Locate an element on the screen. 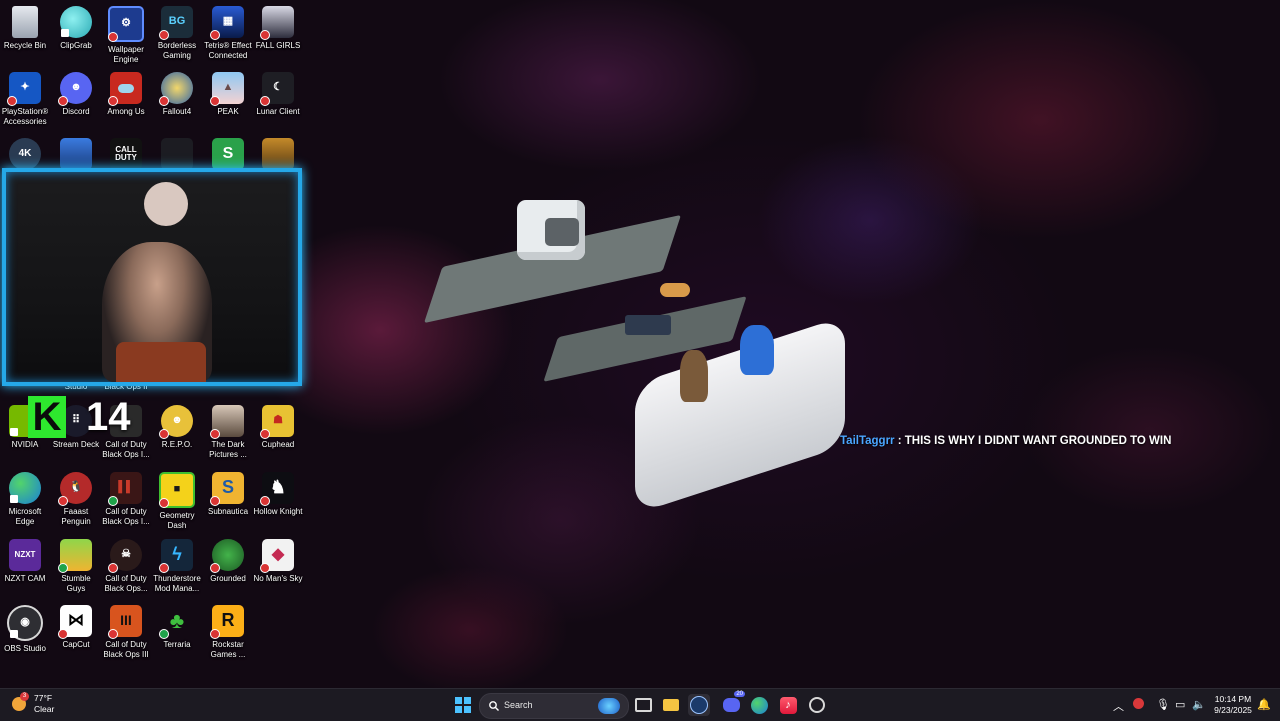  chrome-button is located at coordinates (817, 705).